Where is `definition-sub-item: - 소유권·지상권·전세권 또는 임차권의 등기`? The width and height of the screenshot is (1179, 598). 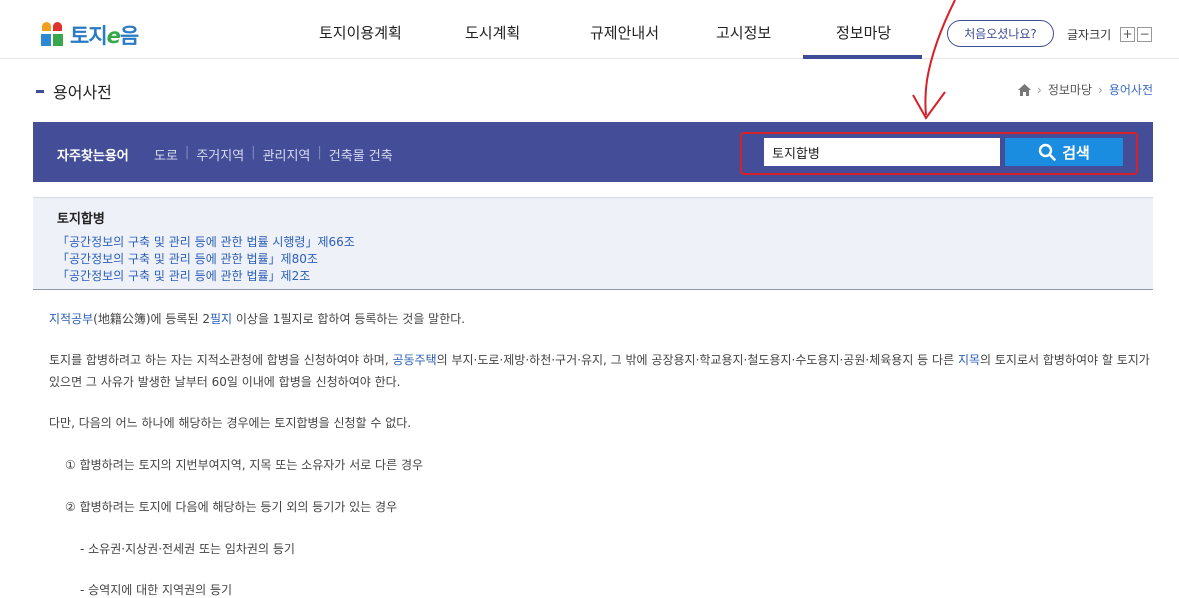
definition-sub-item: - 소유권·지상권·전세권 또는 임차권의 등기 is located at coordinates (187, 549).